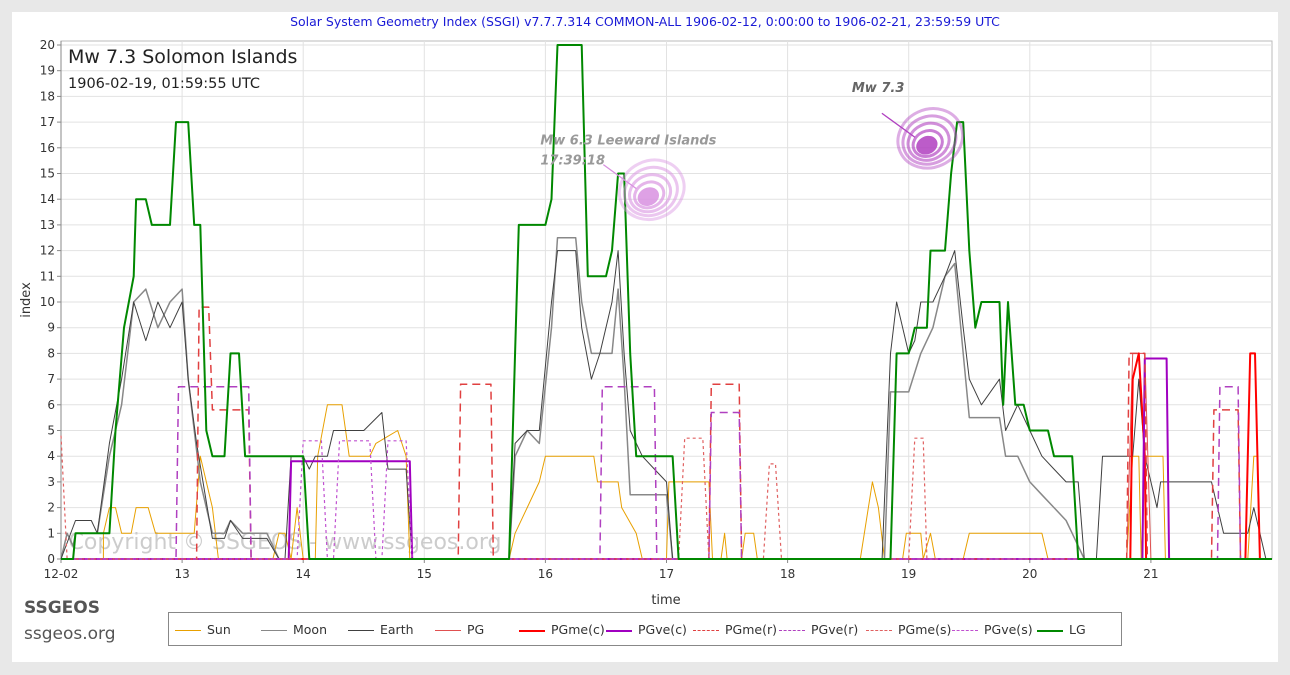 The height and width of the screenshot is (675, 1290). I want to click on legend-item: Moon, so click(294, 629).